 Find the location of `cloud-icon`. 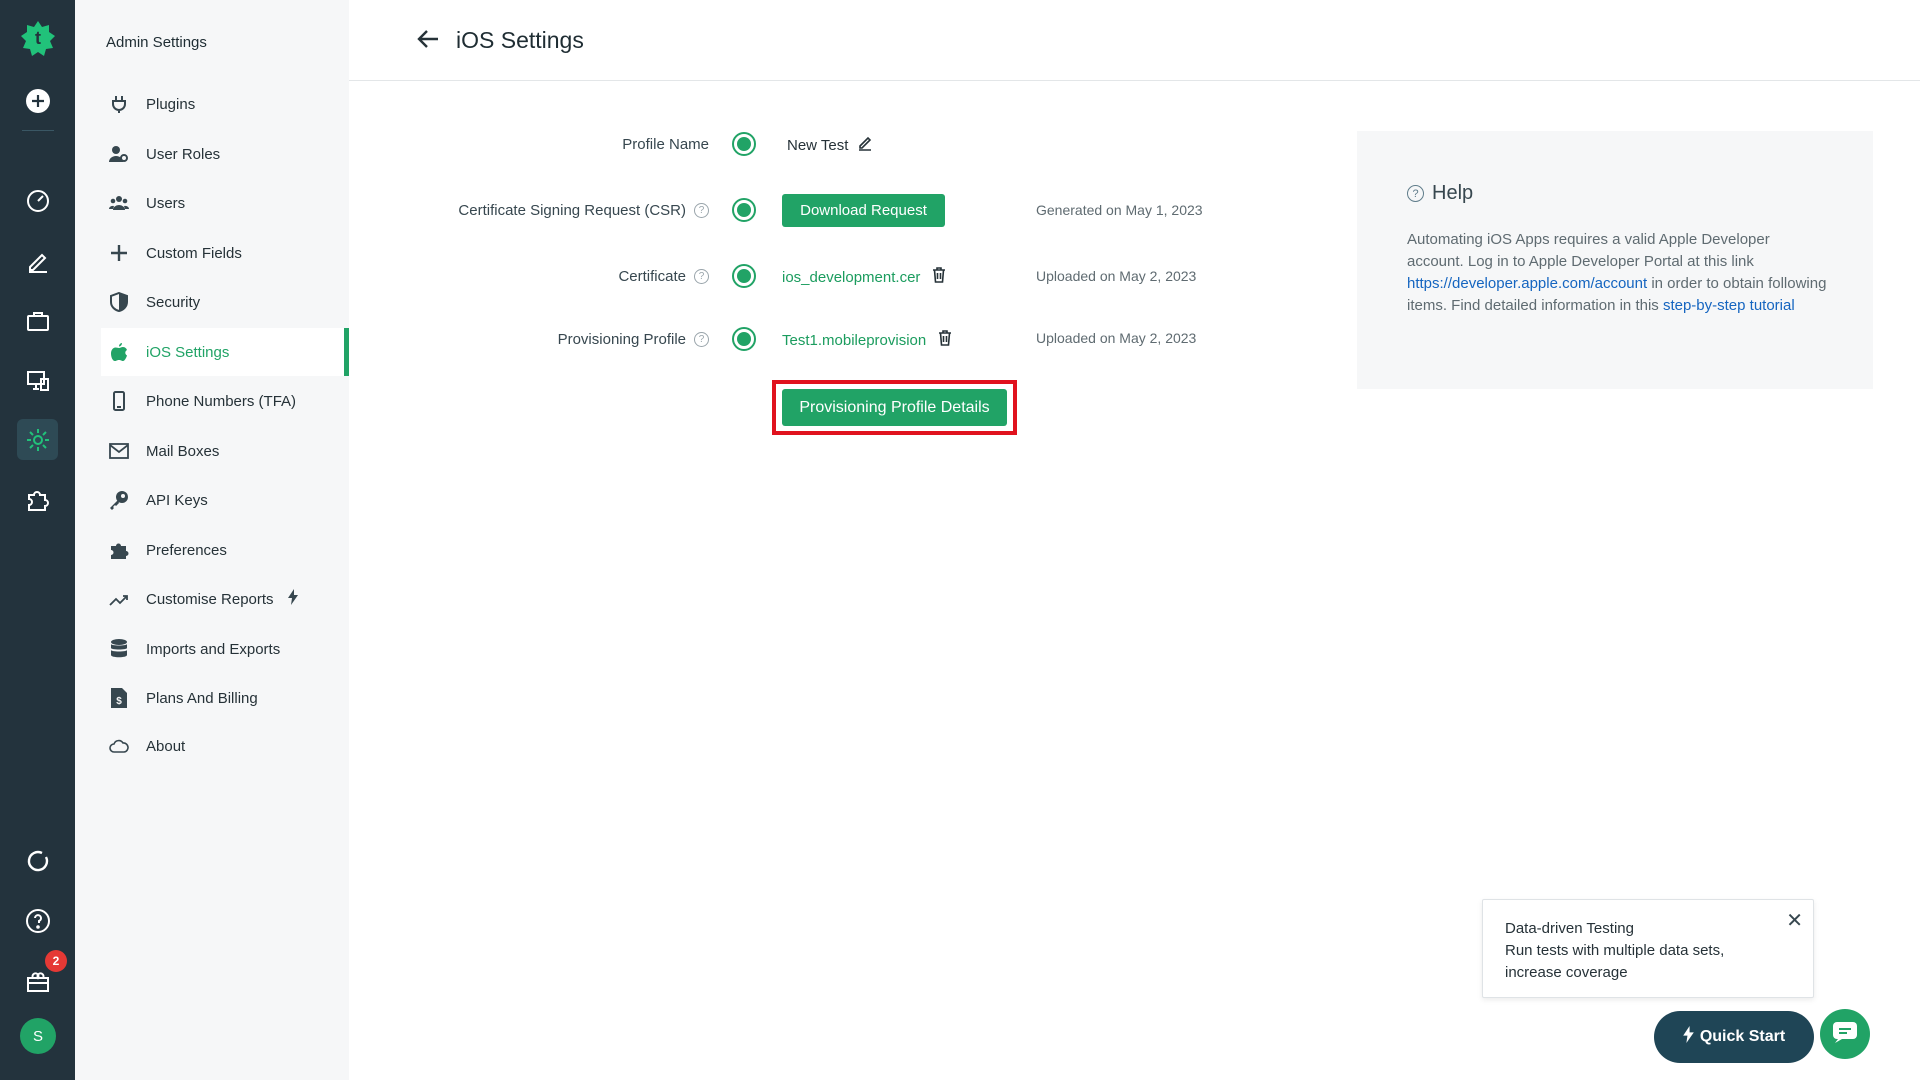

cloud-icon is located at coordinates (119, 746).